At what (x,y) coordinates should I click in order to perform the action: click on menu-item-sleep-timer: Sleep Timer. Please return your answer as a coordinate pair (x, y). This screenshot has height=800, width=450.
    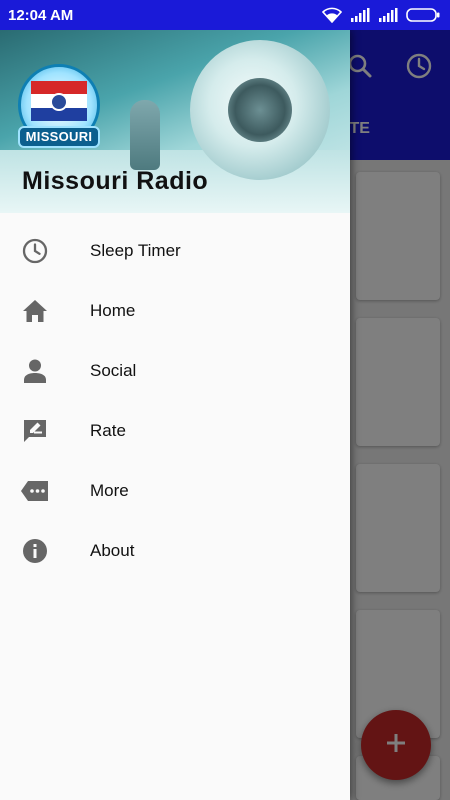
    Looking at the image, I should click on (175, 251).